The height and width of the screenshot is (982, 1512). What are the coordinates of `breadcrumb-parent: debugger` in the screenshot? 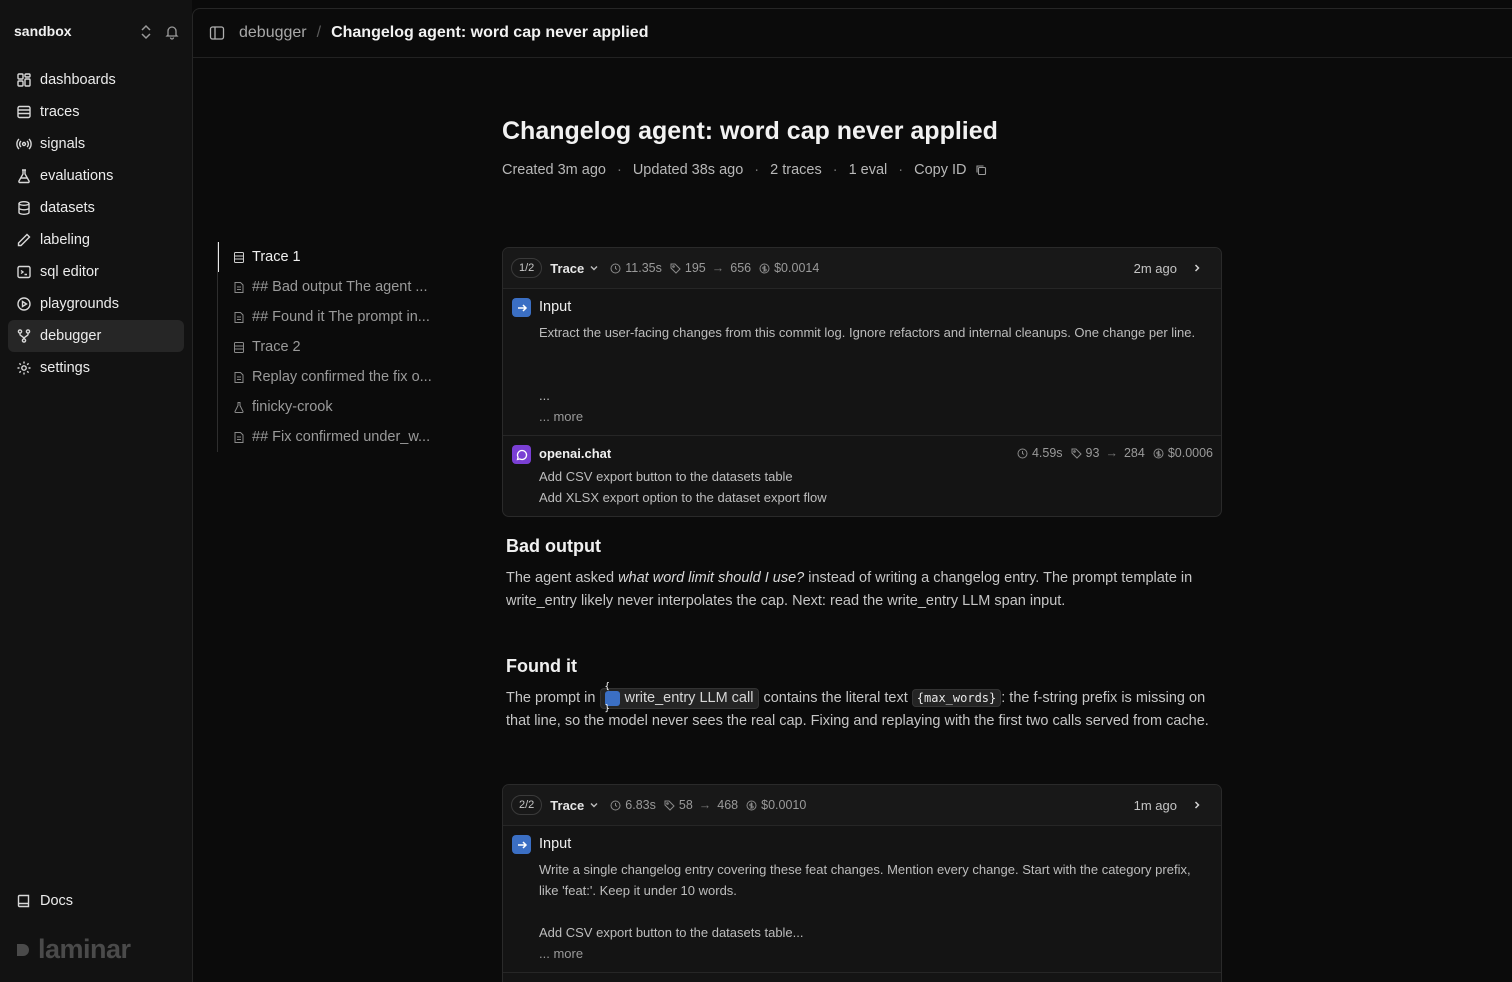 It's located at (273, 33).